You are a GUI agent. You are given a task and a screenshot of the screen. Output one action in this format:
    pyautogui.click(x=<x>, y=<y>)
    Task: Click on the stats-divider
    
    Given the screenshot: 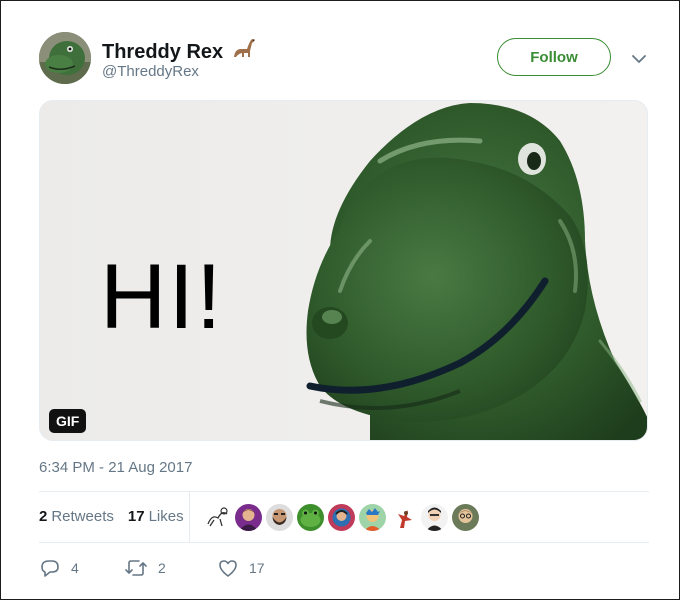 What is the action you would take?
    pyautogui.click(x=189, y=517)
    